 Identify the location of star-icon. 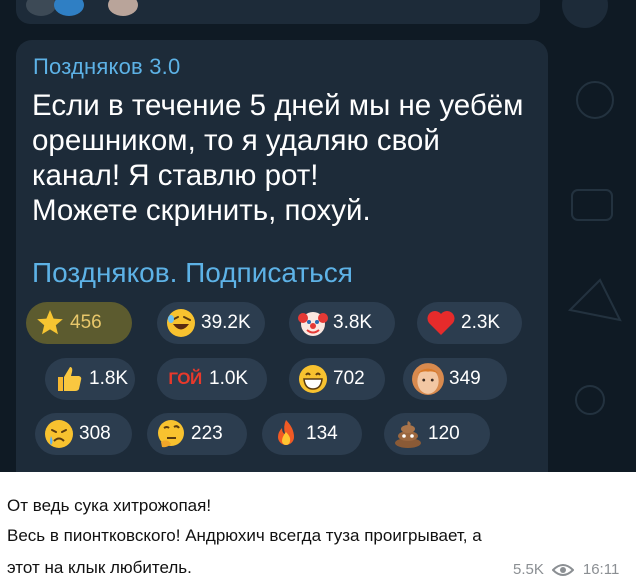
(50, 322).